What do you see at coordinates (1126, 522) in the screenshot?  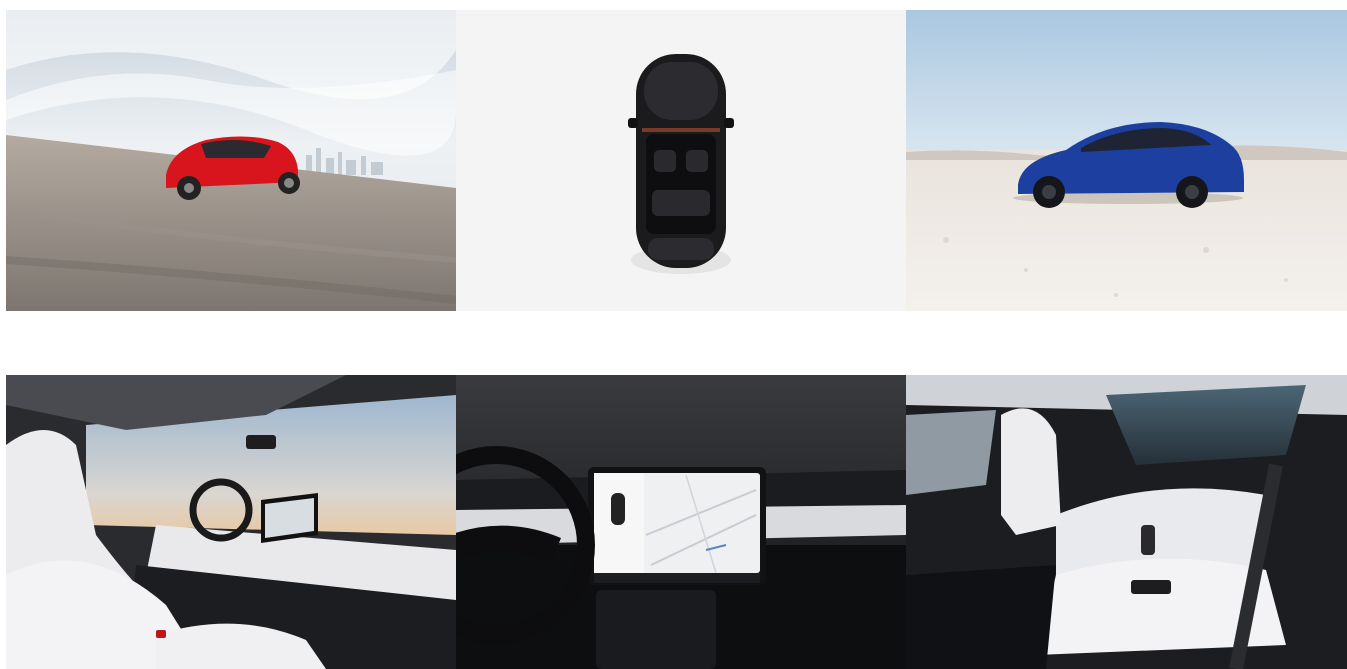 I see `gallery-image-rear-cabin` at bounding box center [1126, 522].